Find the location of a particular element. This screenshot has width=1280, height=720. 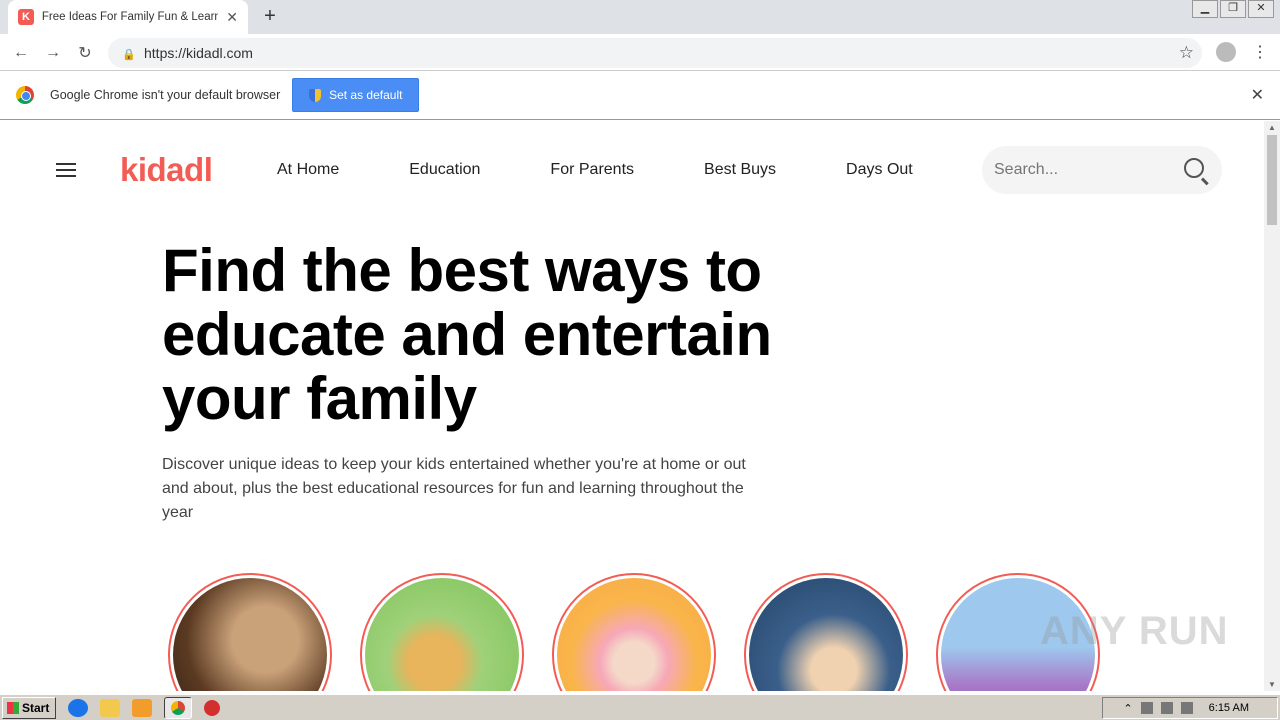

infobar-message: Google Chrome isn't your default browser is located at coordinates (165, 95).